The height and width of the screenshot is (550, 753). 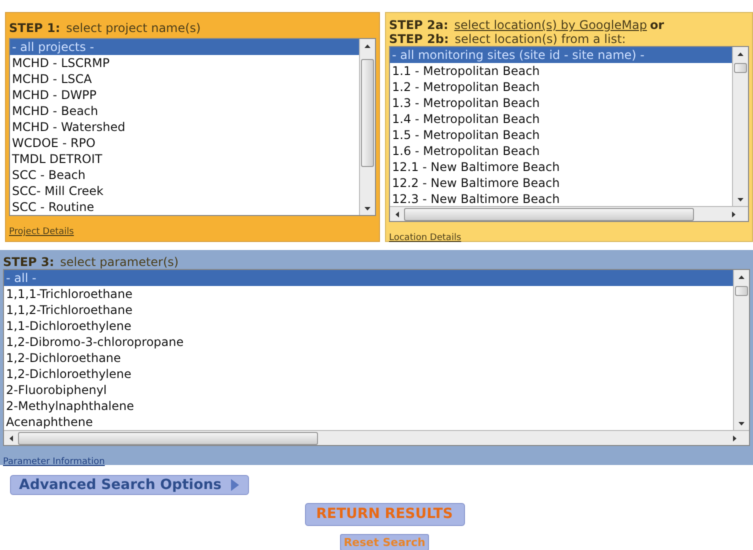 What do you see at coordinates (184, 111) in the screenshot?
I see `list-option: MCHD - Beach` at bounding box center [184, 111].